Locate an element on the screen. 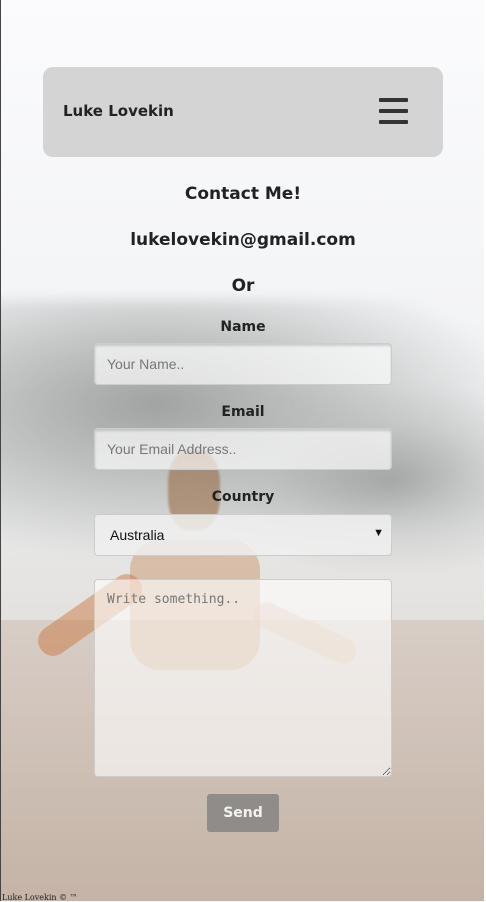 The height and width of the screenshot is (902, 486). email-label: Email is located at coordinates (243, 412).